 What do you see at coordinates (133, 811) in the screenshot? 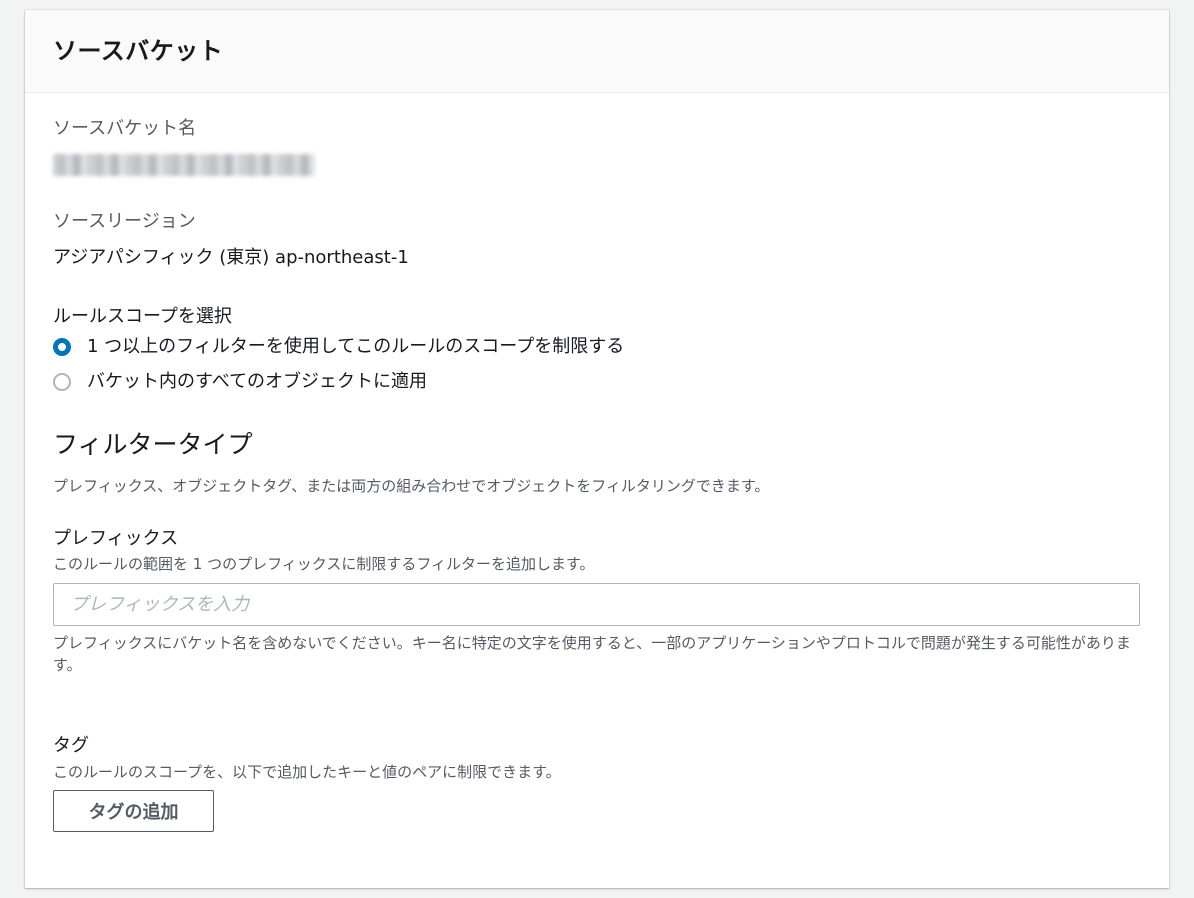
I see `add-tag-button: タグの追加` at bounding box center [133, 811].